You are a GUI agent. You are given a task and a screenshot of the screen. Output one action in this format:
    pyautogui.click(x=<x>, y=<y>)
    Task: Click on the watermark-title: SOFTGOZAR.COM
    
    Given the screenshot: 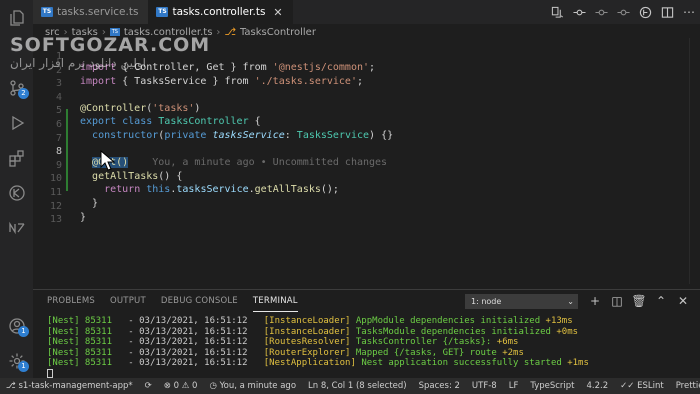 What is the action you would take?
    pyautogui.click(x=110, y=45)
    